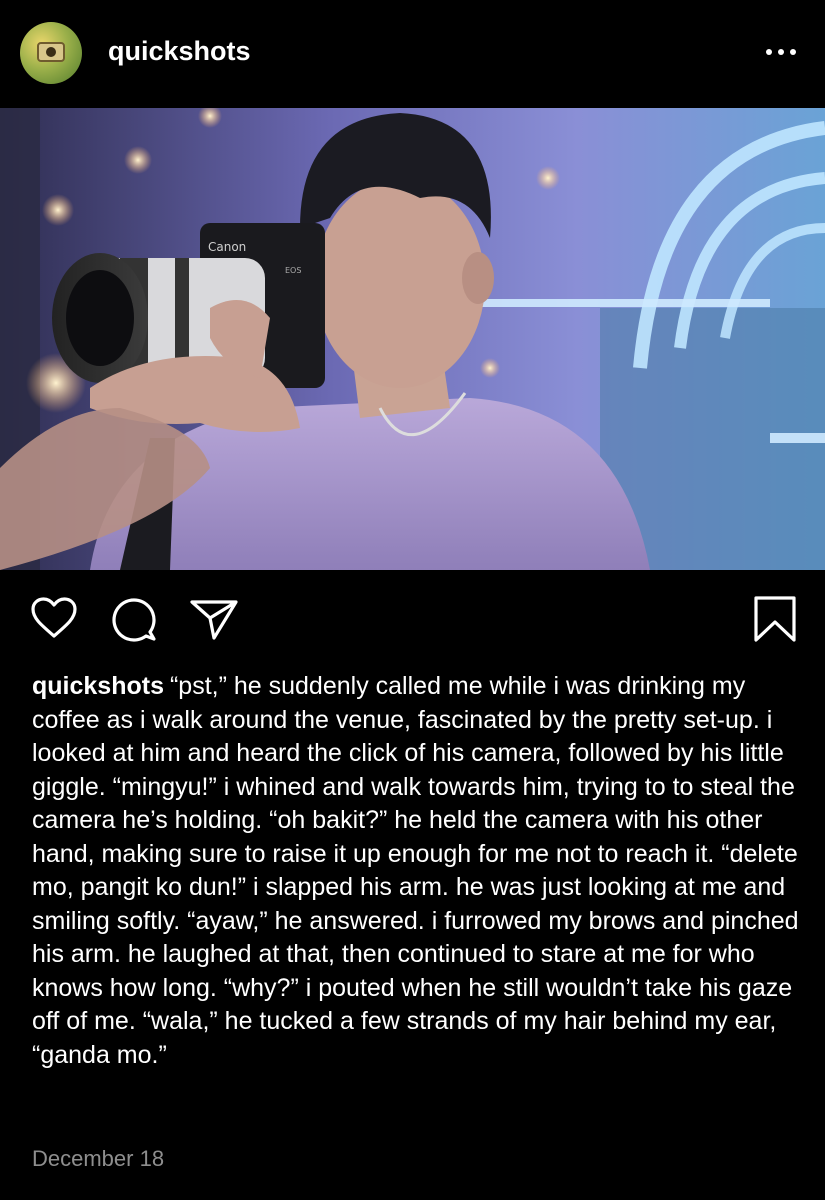 This screenshot has width=825, height=1200. What do you see at coordinates (214, 619) in the screenshot?
I see `paper-plane-icon` at bounding box center [214, 619].